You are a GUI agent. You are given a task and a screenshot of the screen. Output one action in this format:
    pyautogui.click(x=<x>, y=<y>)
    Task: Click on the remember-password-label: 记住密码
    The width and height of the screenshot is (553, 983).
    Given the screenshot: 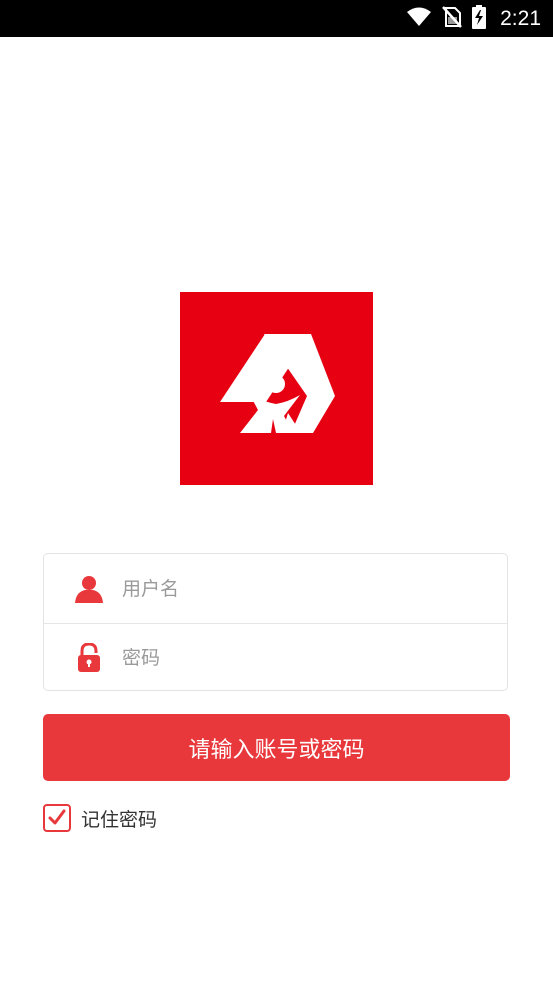 What is the action you would take?
    pyautogui.click(x=119, y=819)
    